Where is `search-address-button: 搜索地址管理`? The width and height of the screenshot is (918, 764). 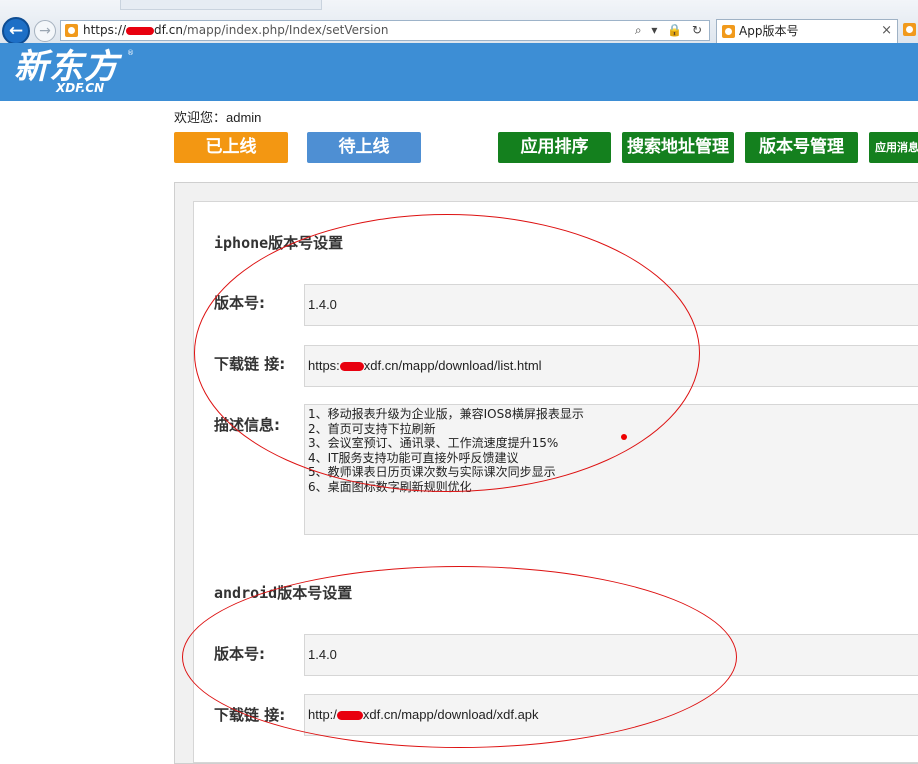
search-address-button: 搜索地址管理 is located at coordinates (678, 147).